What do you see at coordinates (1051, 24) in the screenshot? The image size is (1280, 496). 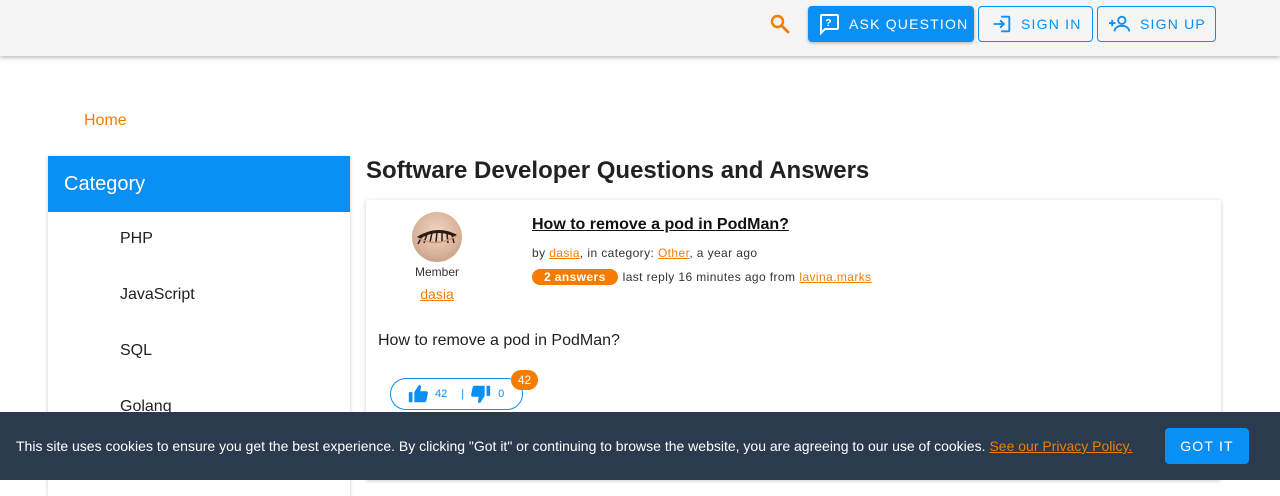 I see `sign-in-label: Sign in` at bounding box center [1051, 24].